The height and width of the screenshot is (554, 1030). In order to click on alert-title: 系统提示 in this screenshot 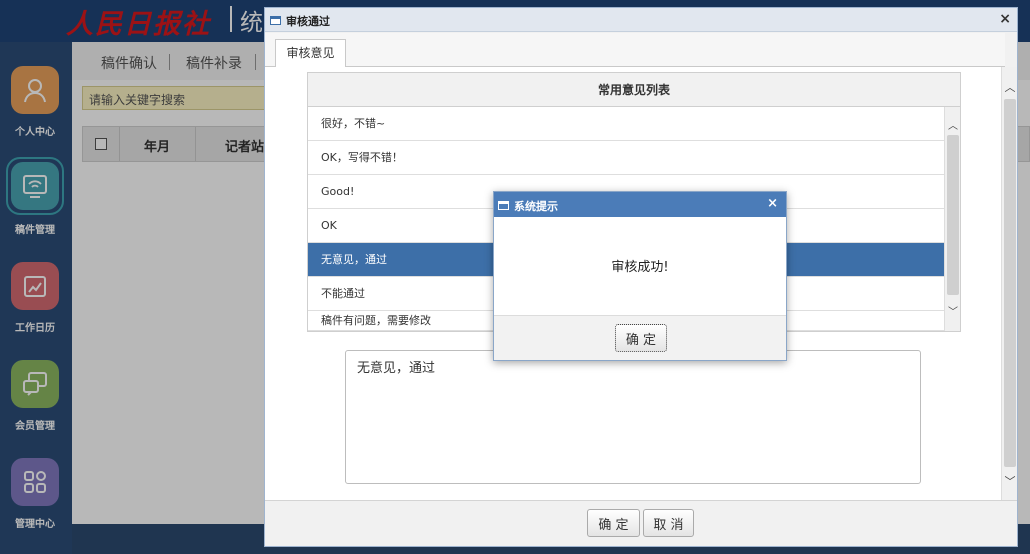, I will do `click(536, 206)`.